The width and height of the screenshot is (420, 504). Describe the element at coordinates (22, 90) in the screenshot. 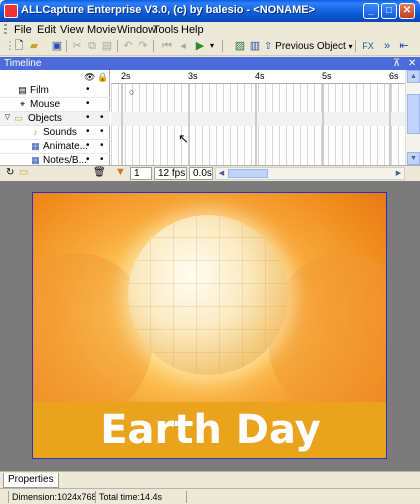

I see `film-icon: ▤` at that location.